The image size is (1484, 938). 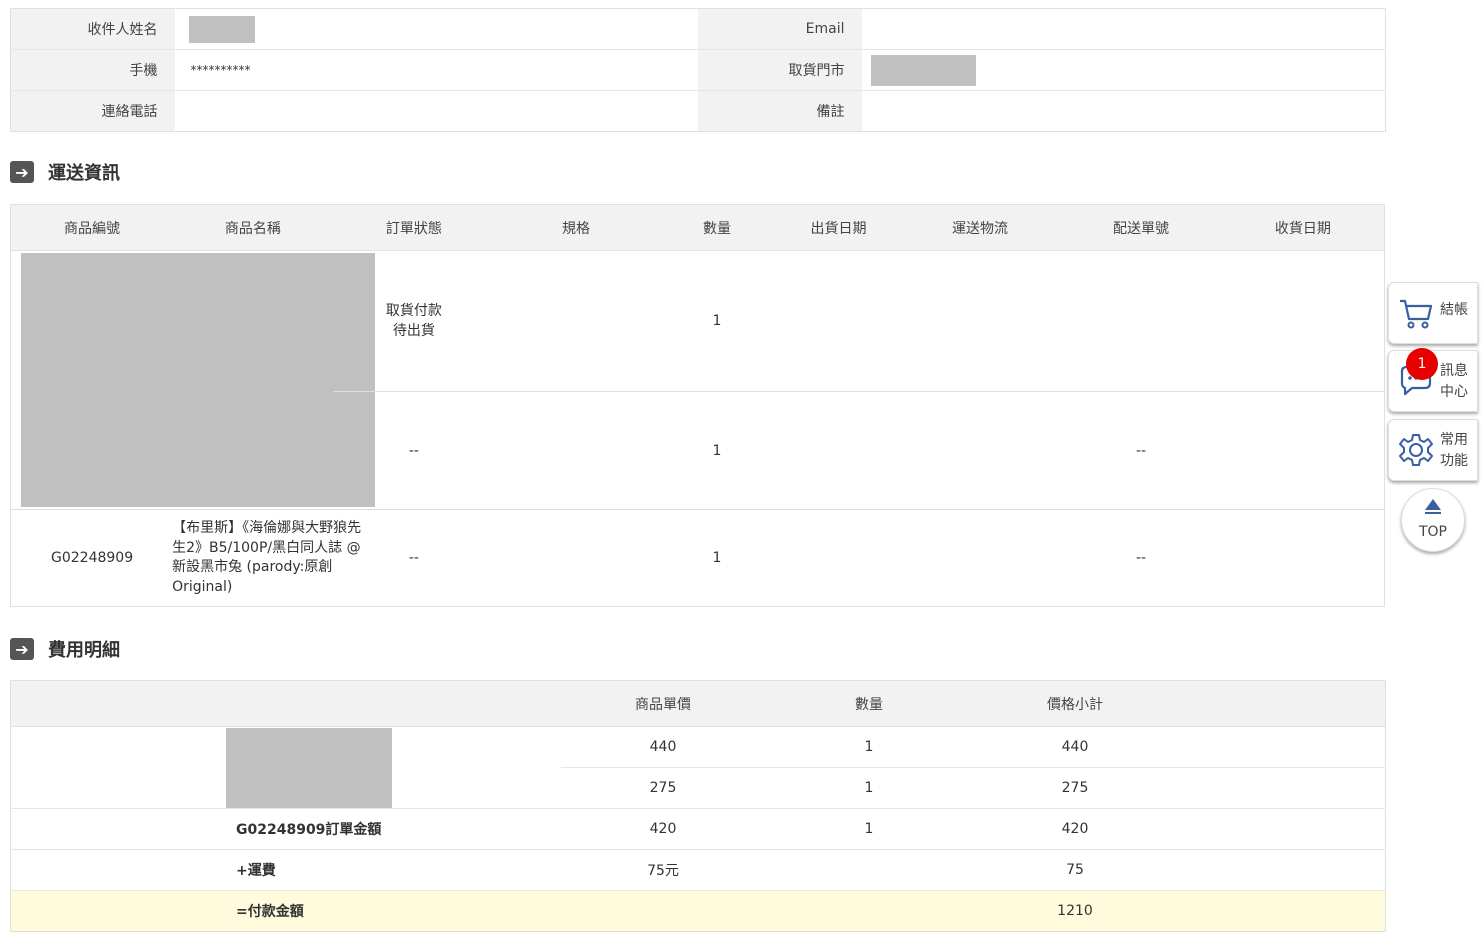 What do you see at coordinates (779, 111) in the screenshot?
I see `note-label: 備註` at bounding box center [779, 111].